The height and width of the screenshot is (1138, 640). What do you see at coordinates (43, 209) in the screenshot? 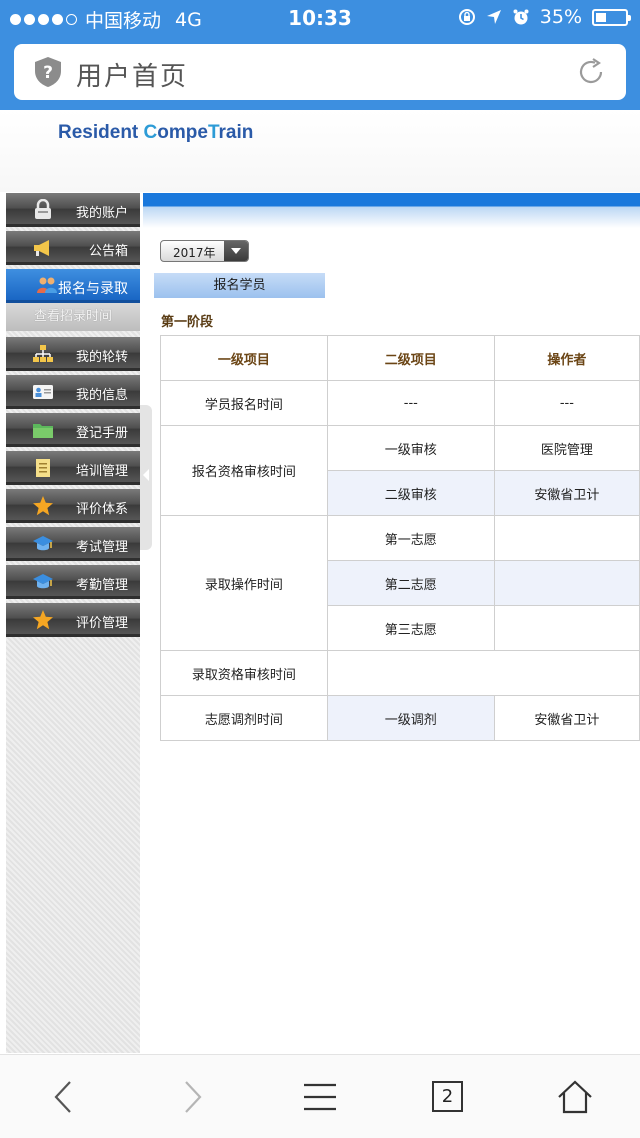
I see `lock-icon` at bounding box center [43, 209].